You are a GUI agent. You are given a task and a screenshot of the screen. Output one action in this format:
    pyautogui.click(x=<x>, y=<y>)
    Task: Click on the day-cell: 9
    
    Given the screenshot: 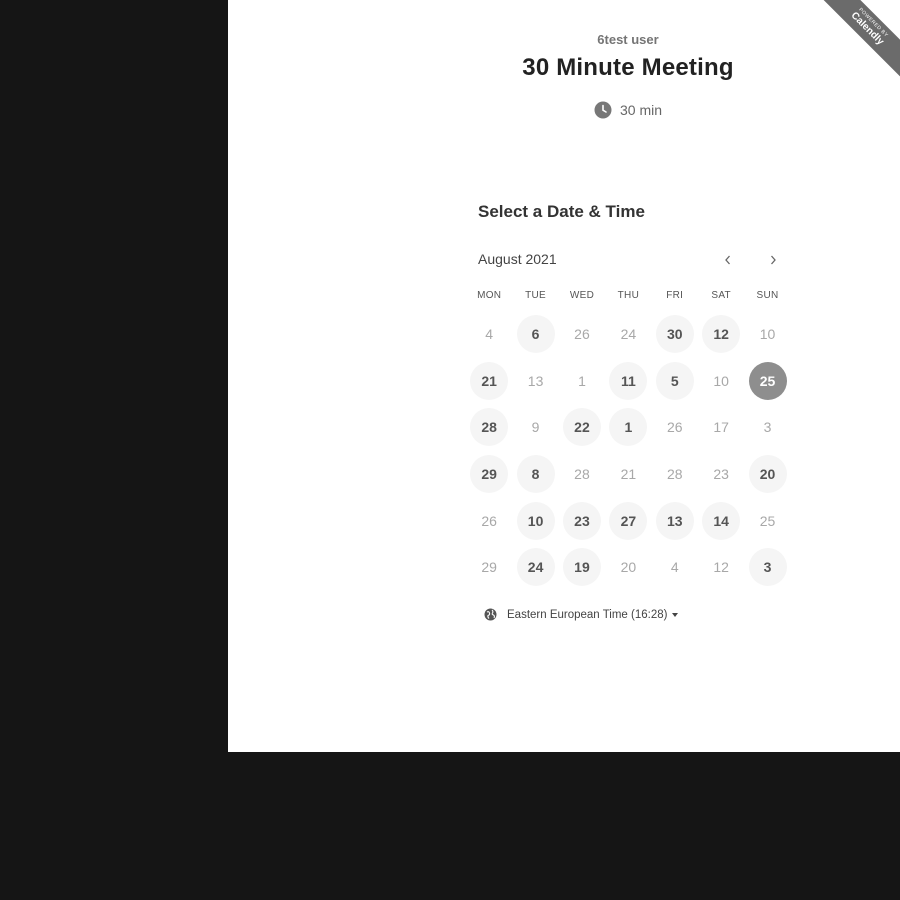 What is the action you would take?
    pyautogui.click(x=535, y=427)
    